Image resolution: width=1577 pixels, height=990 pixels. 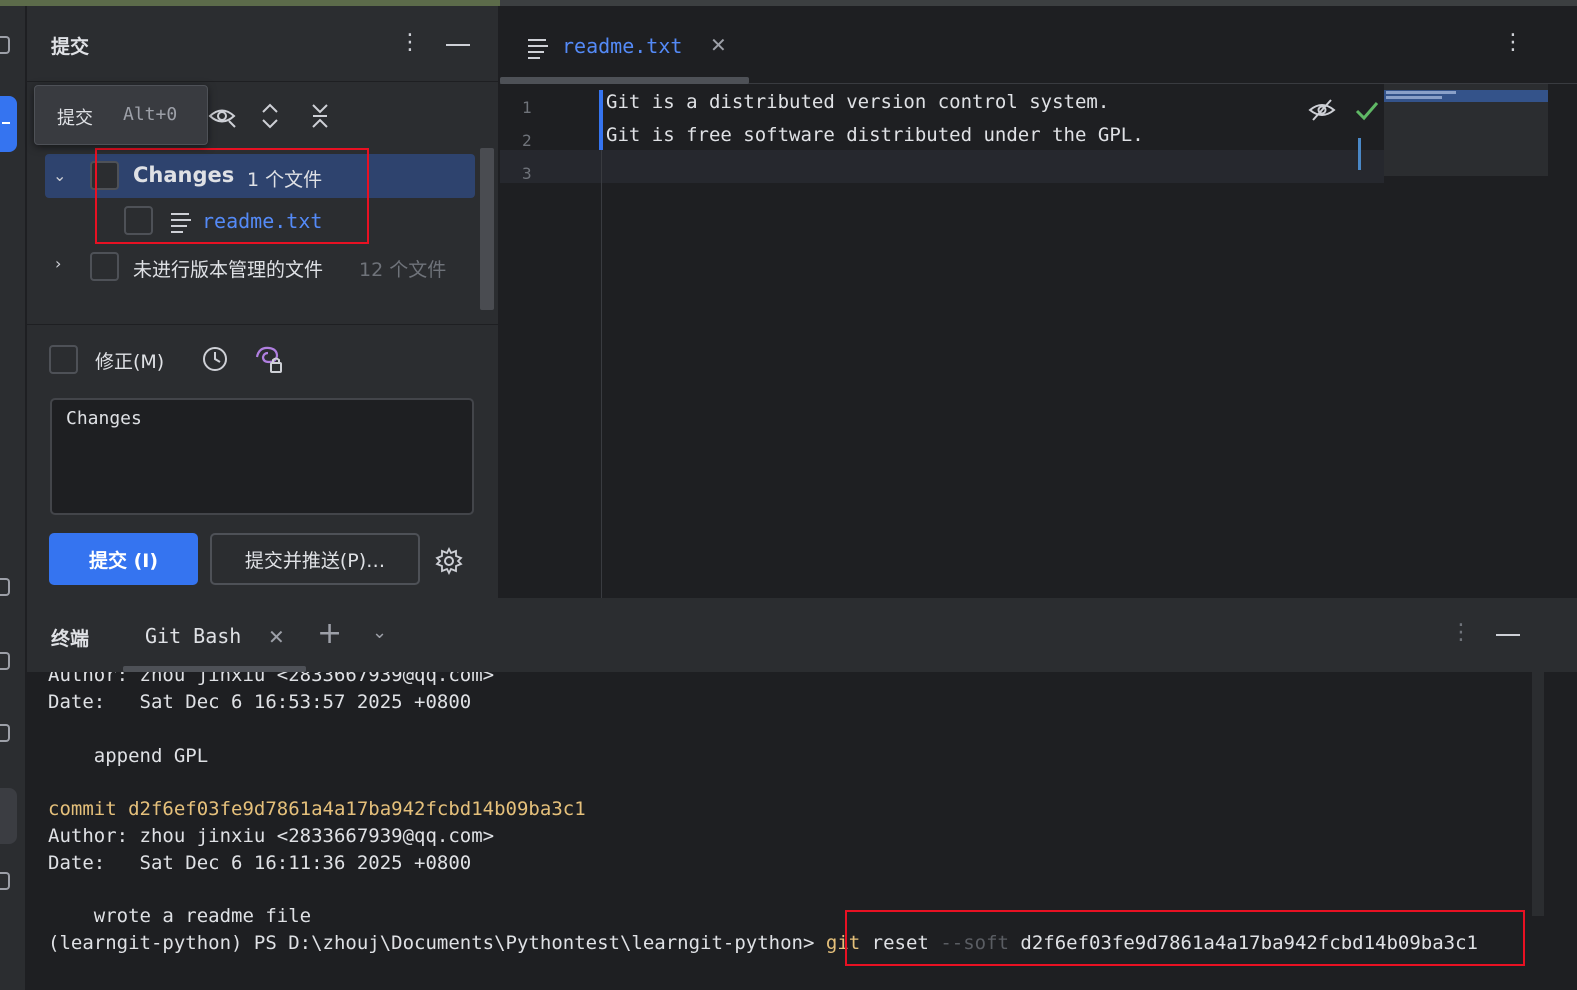 What do you see at coordinates (285, 180) in the screenshot?
I see `changes-count: 1 个文件` at bounding box center [285, 180].